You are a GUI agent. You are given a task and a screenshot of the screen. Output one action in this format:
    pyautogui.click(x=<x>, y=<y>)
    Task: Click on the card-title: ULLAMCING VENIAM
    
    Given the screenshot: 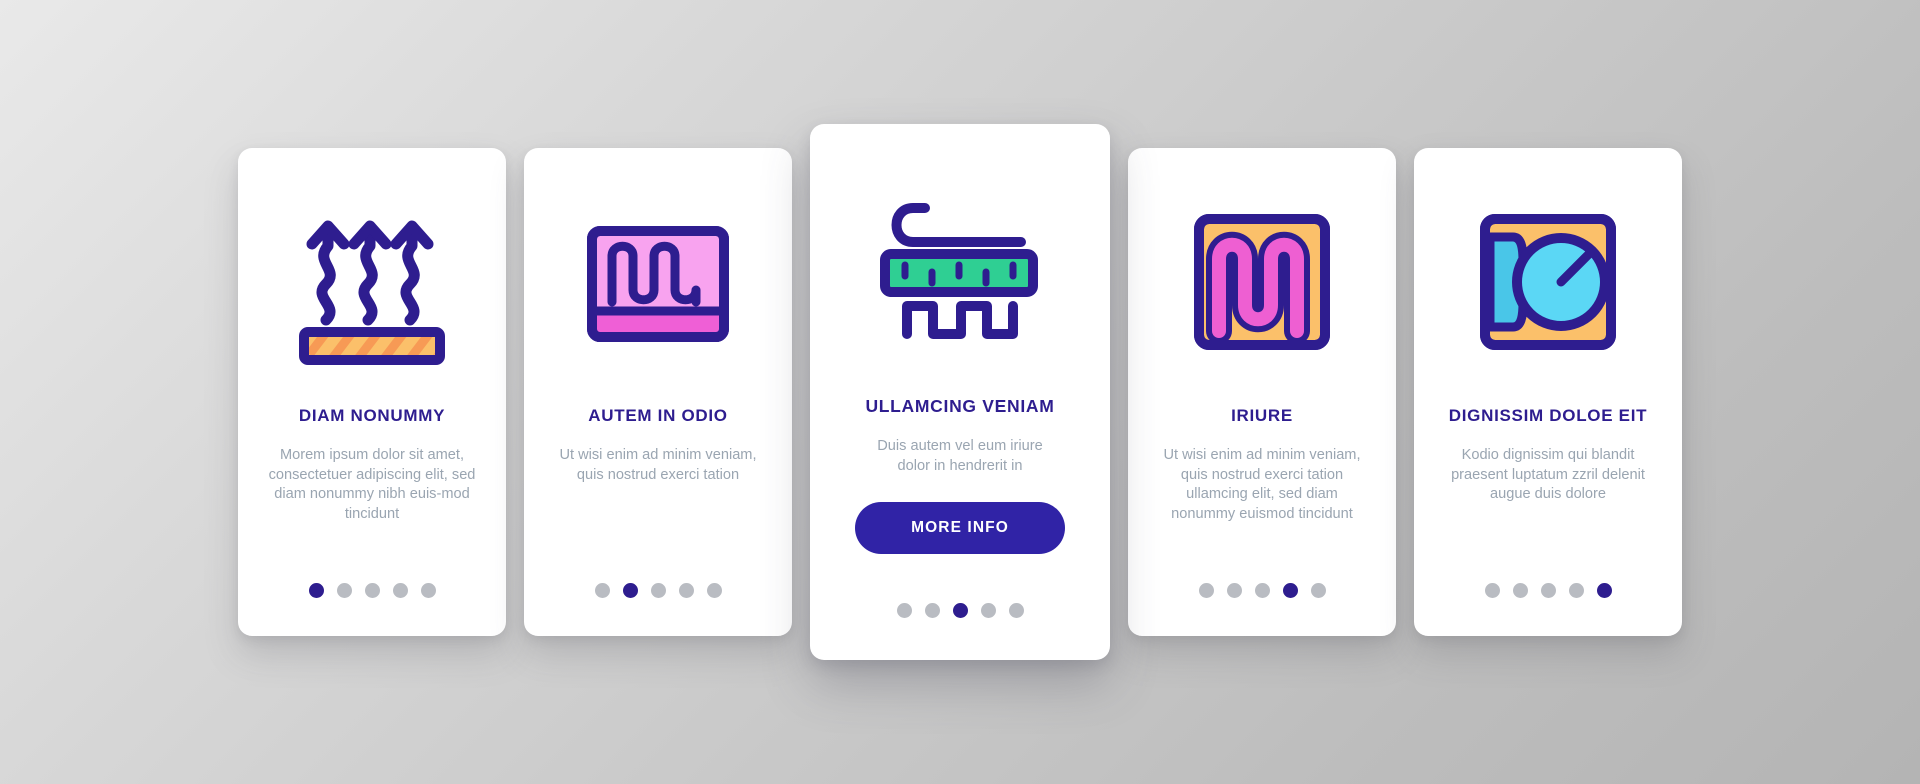 What is the action you would take?
    pyautogui.click(x=960, y=406)
    